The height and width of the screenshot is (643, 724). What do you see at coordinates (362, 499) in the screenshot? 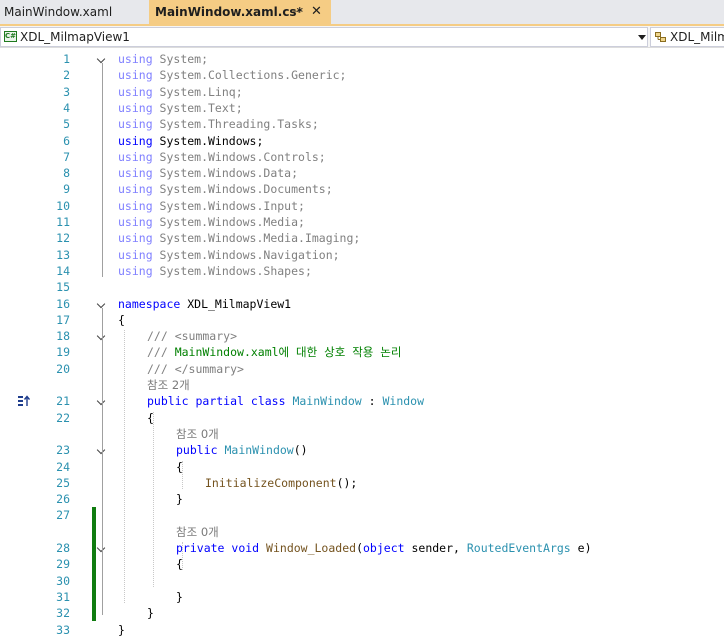
I see `code-line: 26}` at bounding box center [362, 499].